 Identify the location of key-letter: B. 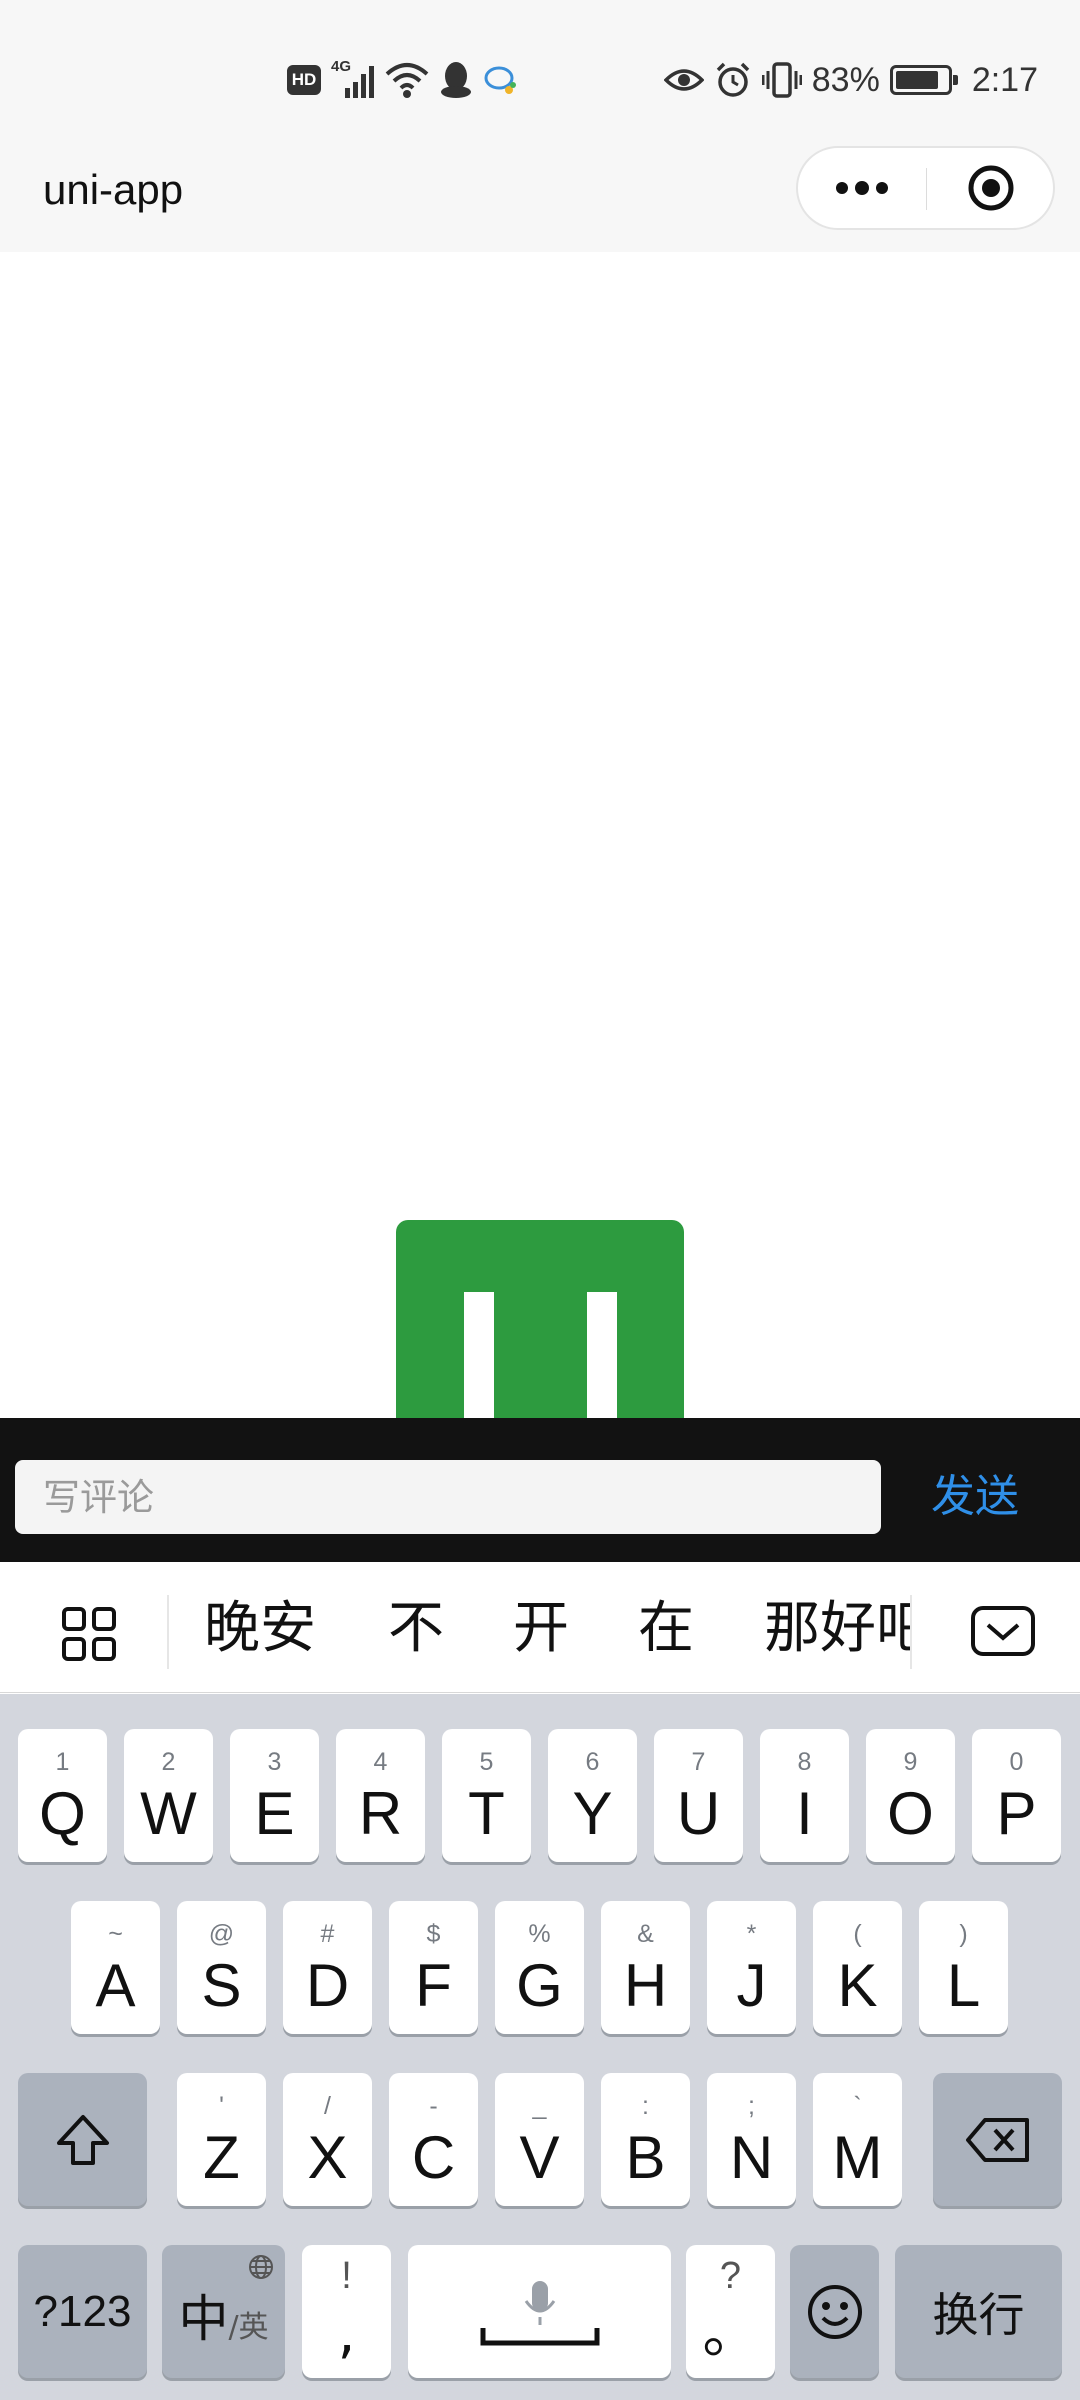
(645, 2157).